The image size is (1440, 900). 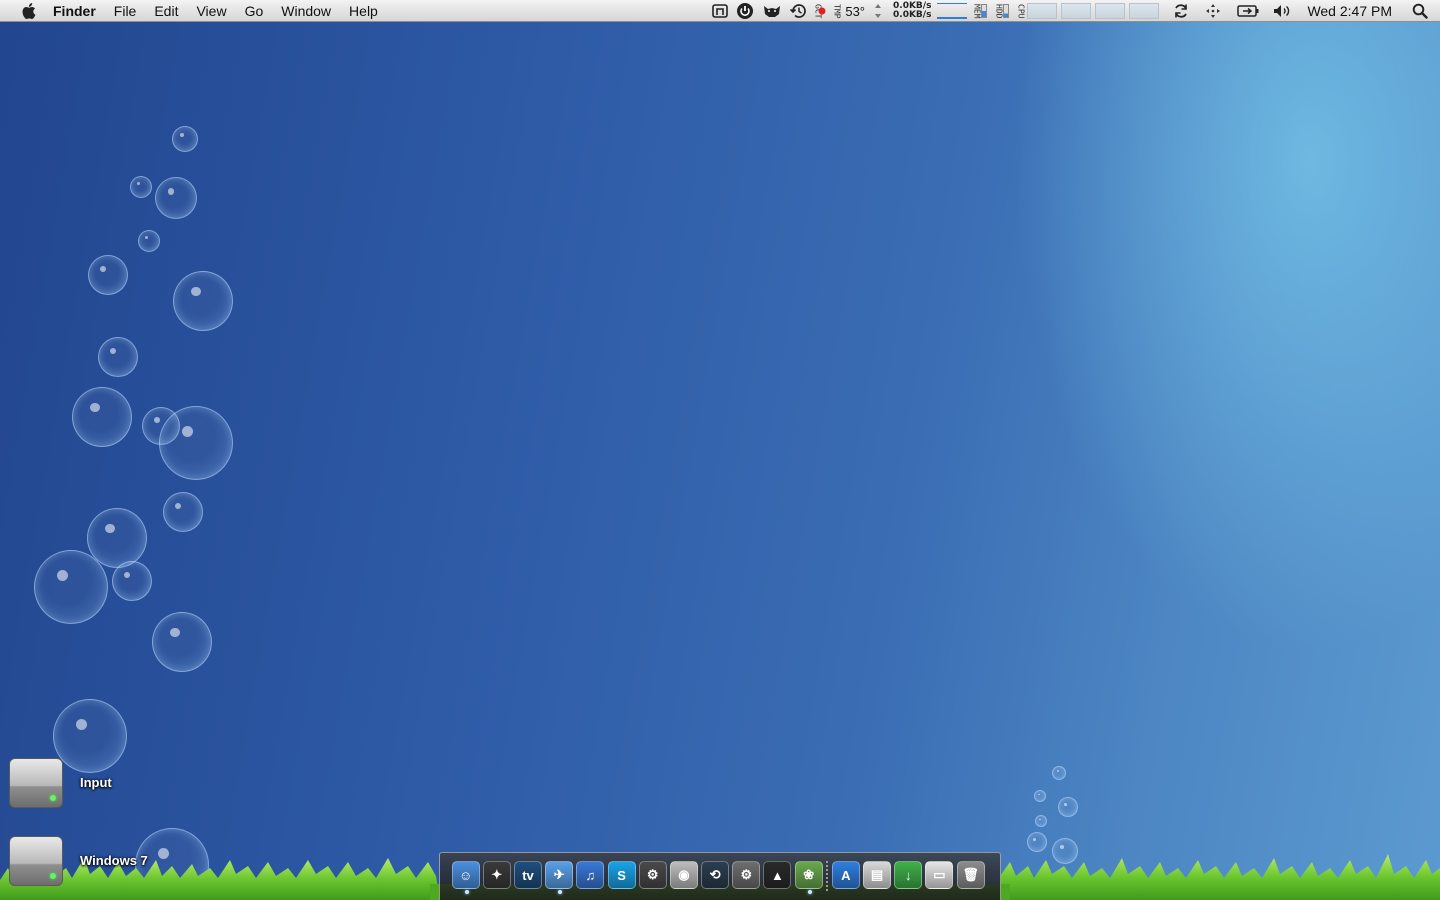 What do you see at coordinates (125, 11) in the screenshot?
I see `menu-file: File` at bounding box center [125, 11].